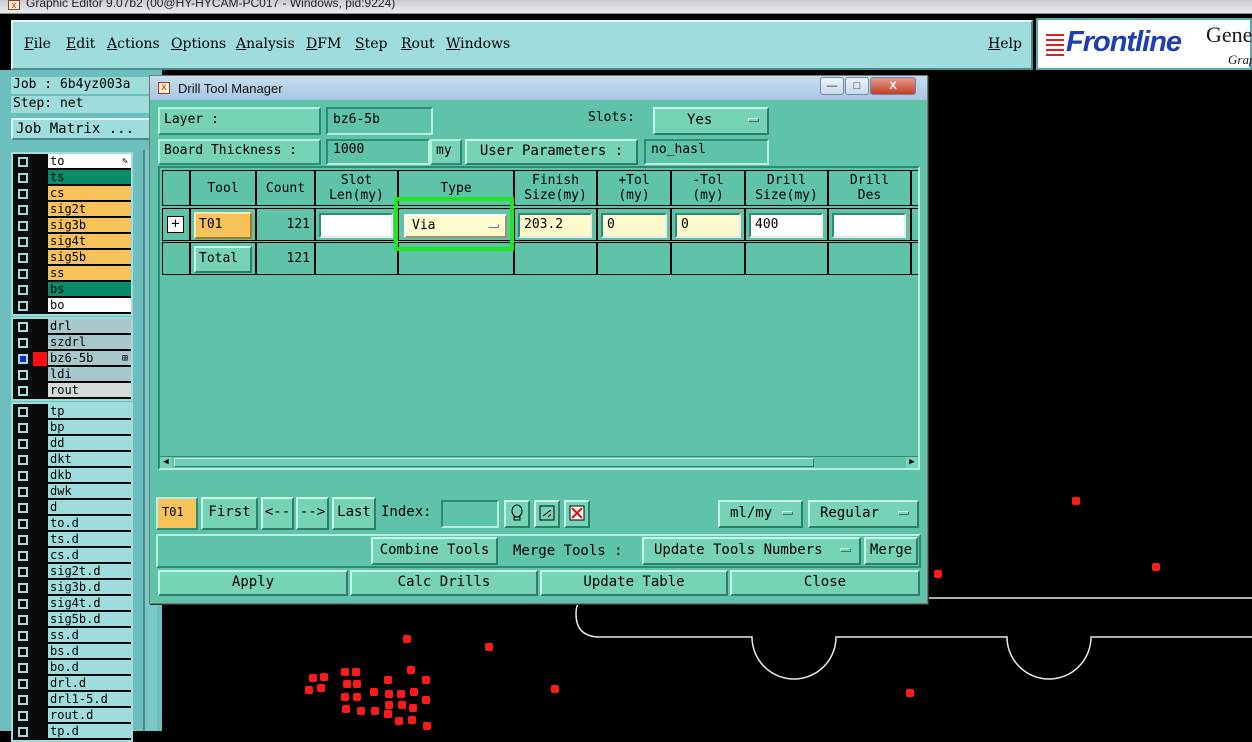  I want to click on layer-row: bp, so click(72, 428).